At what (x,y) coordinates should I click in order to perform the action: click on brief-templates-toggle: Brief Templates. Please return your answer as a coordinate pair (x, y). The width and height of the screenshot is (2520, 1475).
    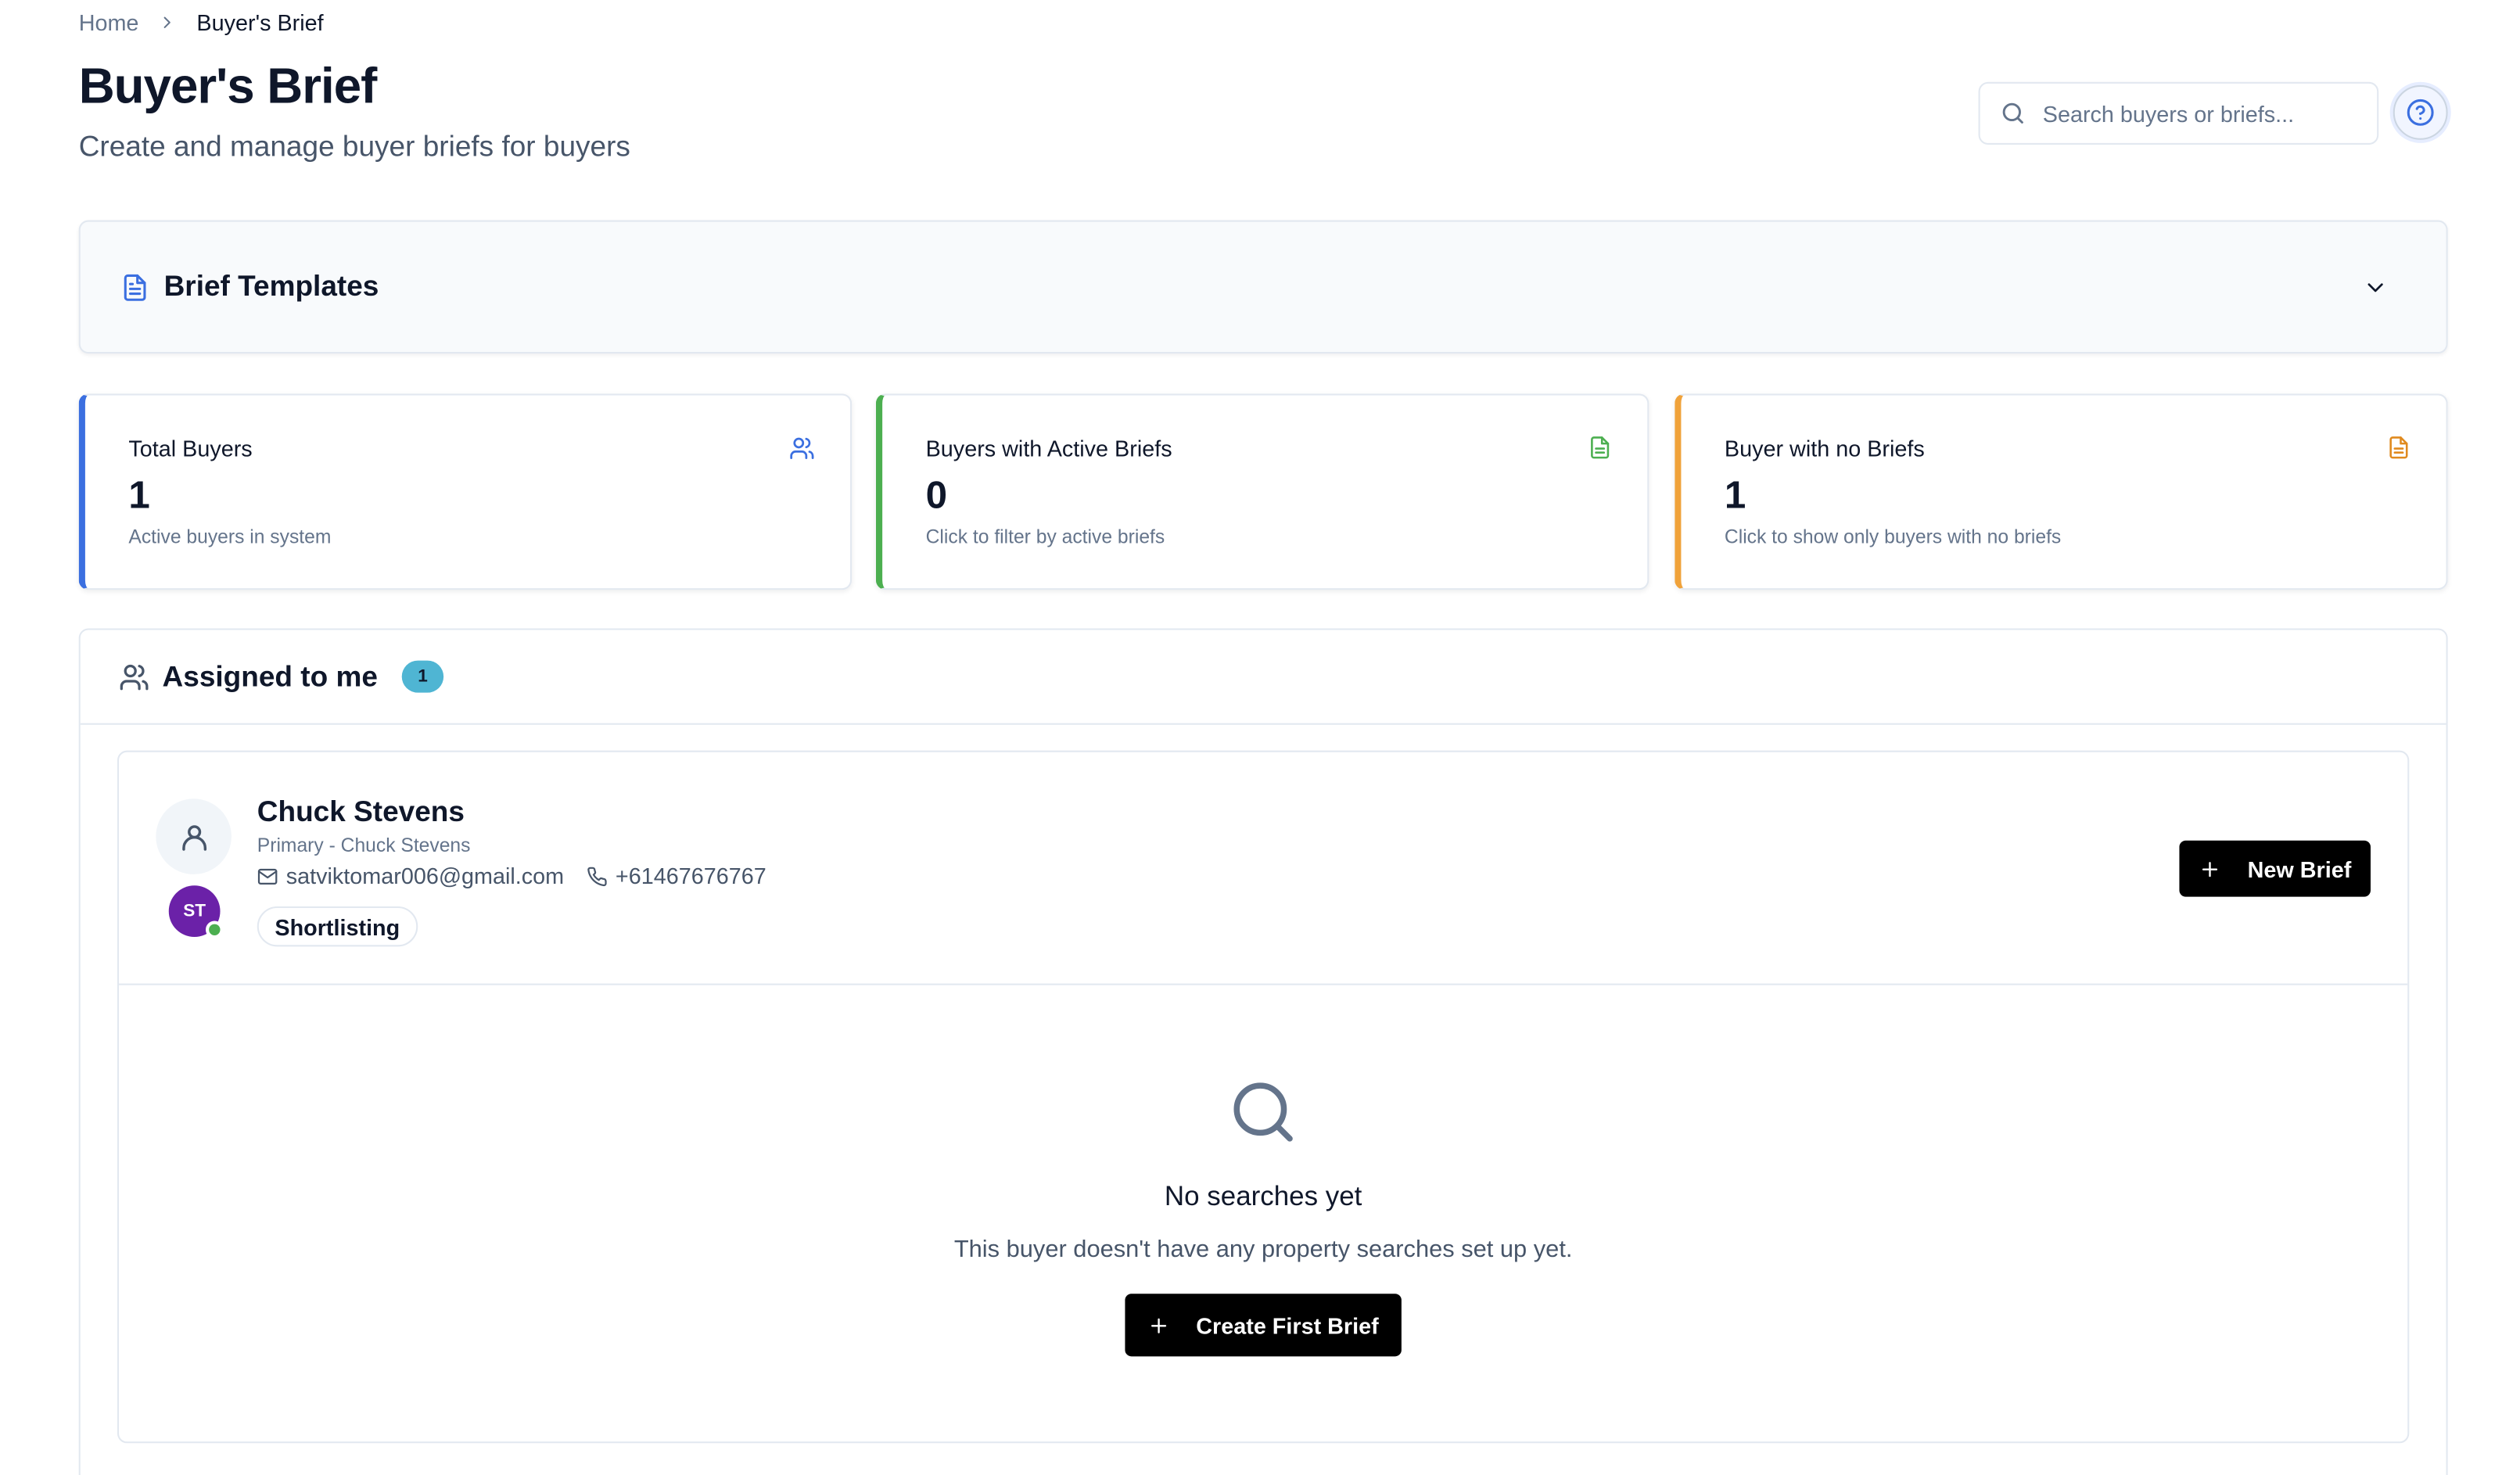
    Looking at the image, I should click on (1263, 287).